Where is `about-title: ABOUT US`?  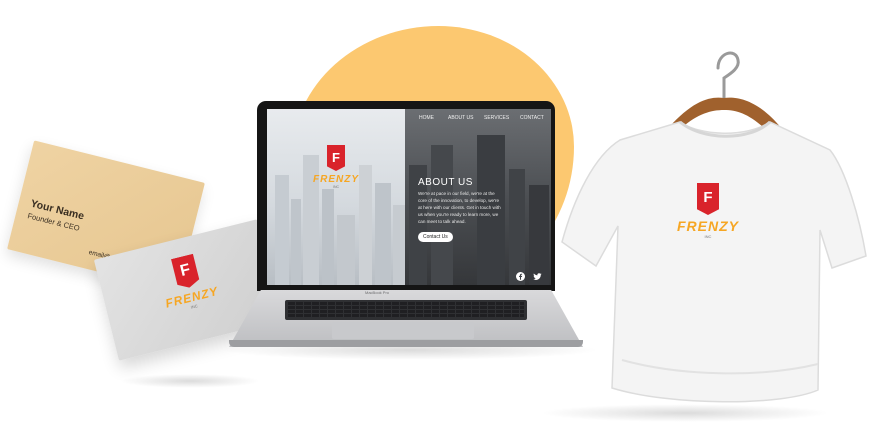 about-title: ABOUT US is located at coordinates (445, 182).